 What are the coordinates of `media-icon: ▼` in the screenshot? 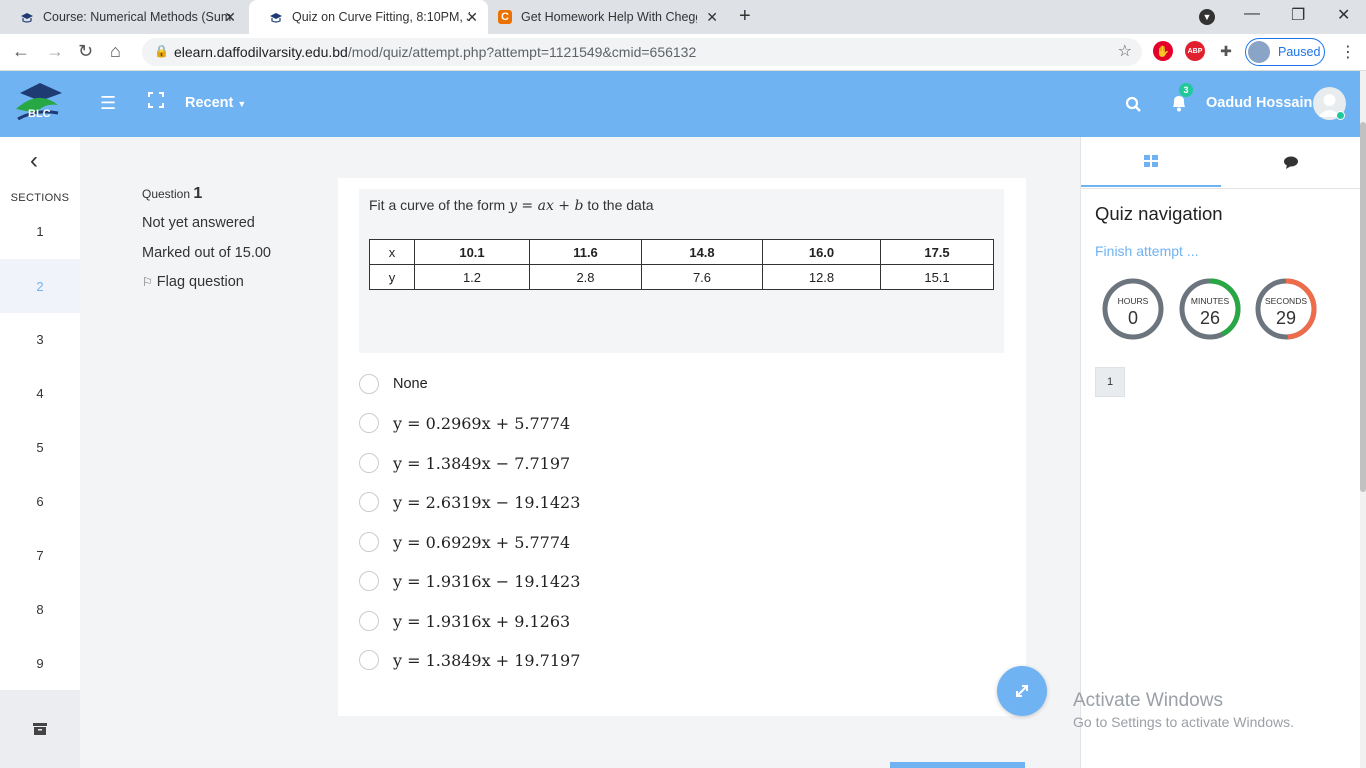 It's located at (1207, 17).